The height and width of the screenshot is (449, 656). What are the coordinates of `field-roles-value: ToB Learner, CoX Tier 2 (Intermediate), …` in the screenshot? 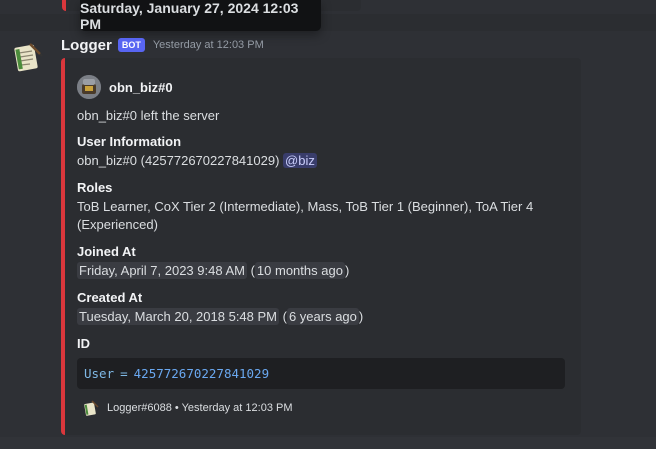 It's located at (305, 216).